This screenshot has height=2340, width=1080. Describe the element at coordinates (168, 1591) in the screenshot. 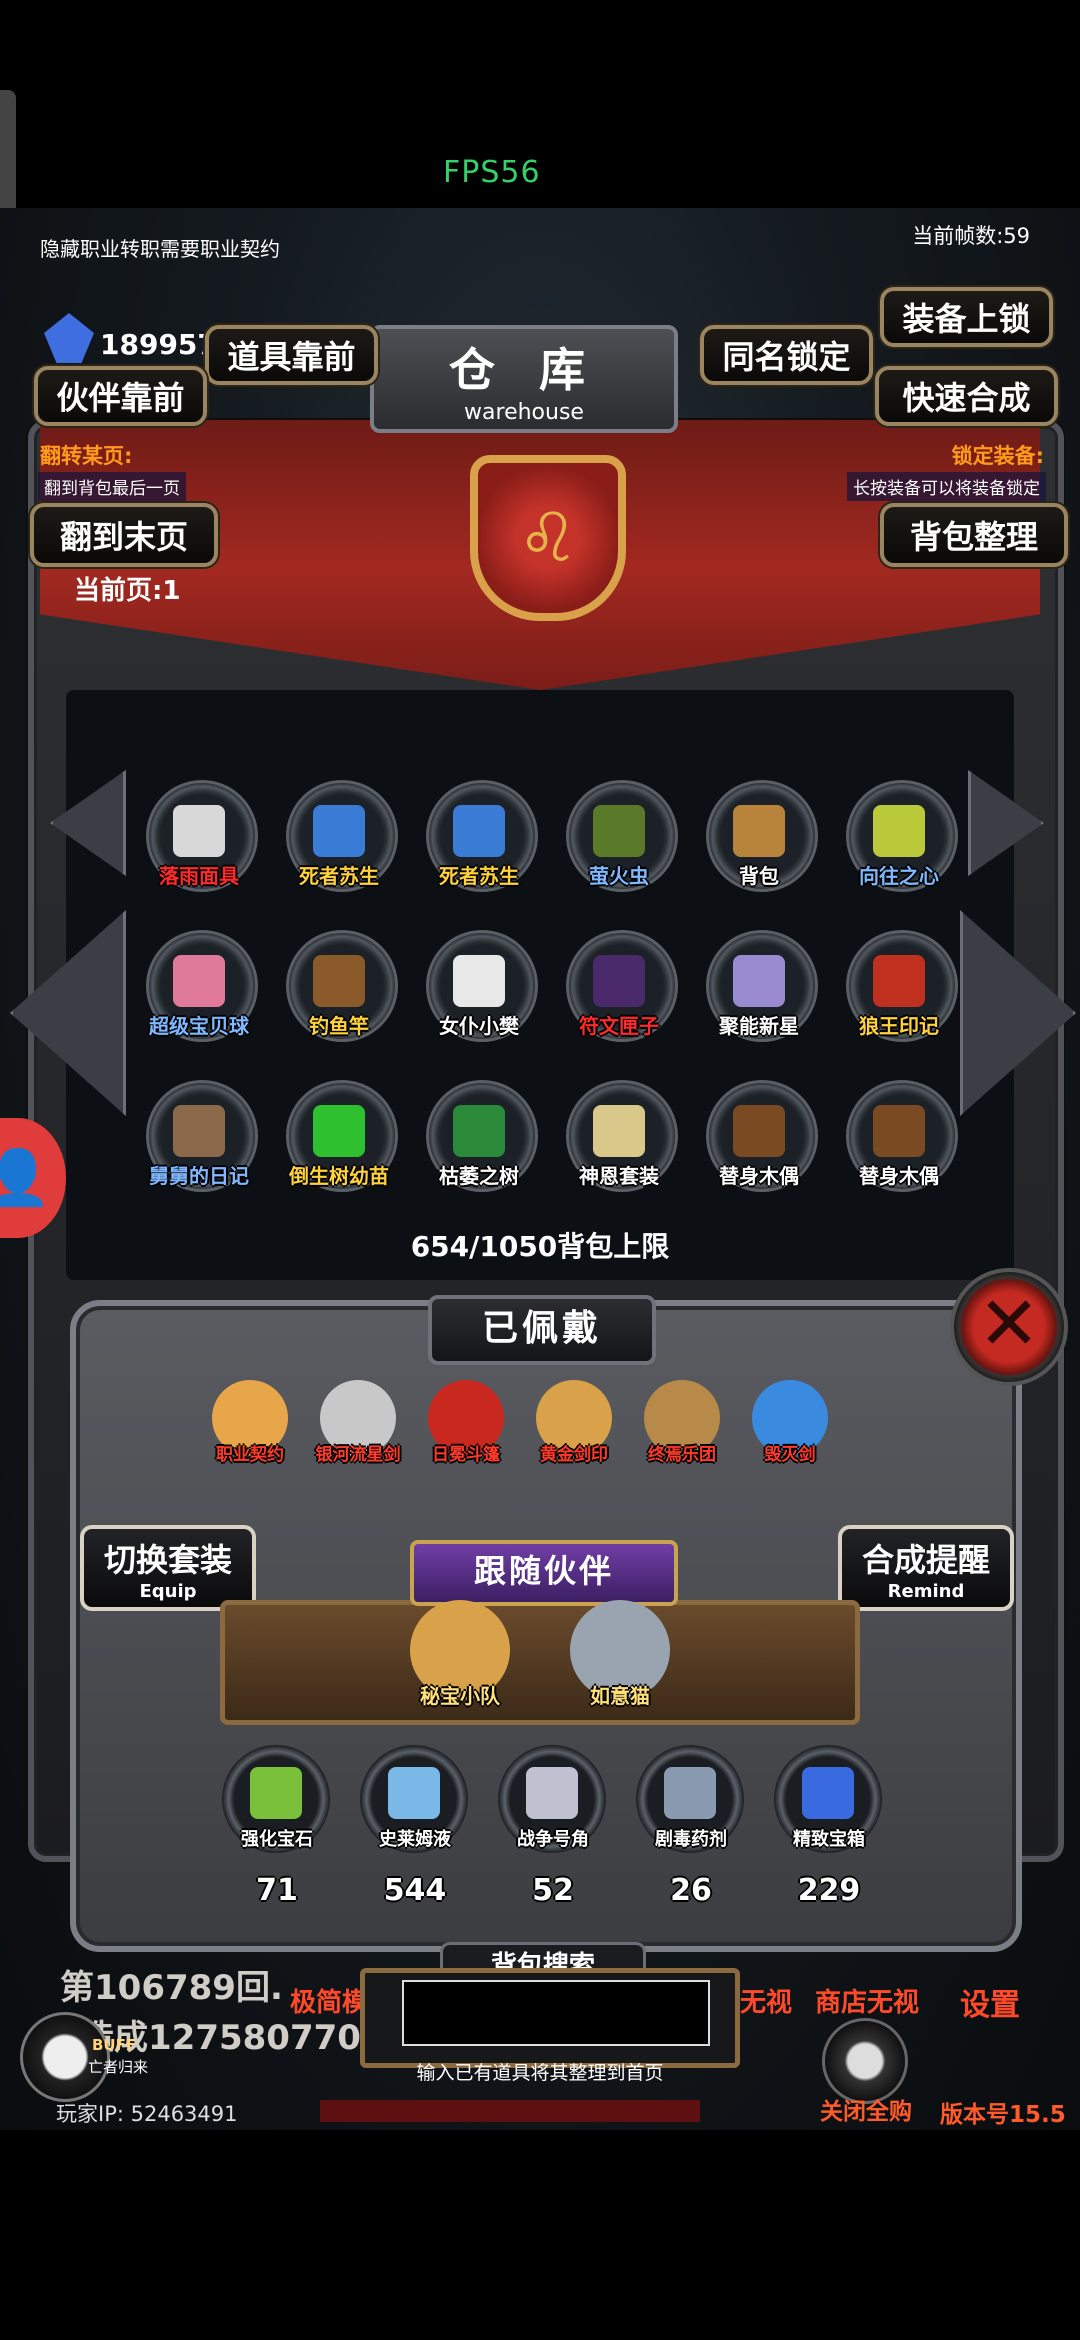

I see `switch-set-sub: Equip` at that location.